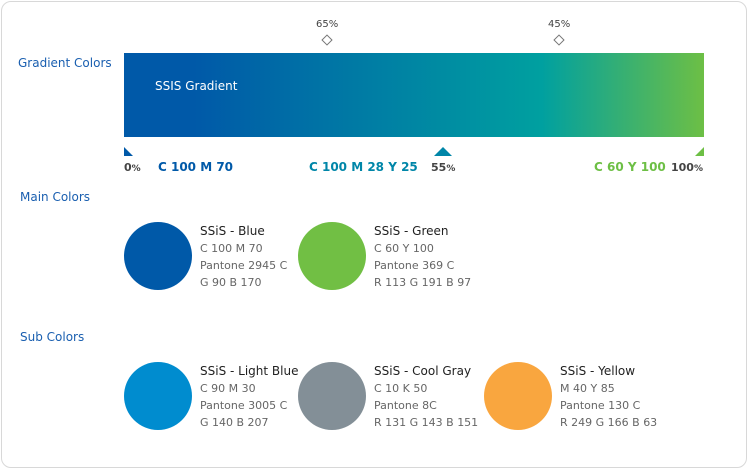 This screenshot has height=471, width=750. Describe the element at coordinates (443, 167) in the screenshot. I see `position-55: 55%` at that location.